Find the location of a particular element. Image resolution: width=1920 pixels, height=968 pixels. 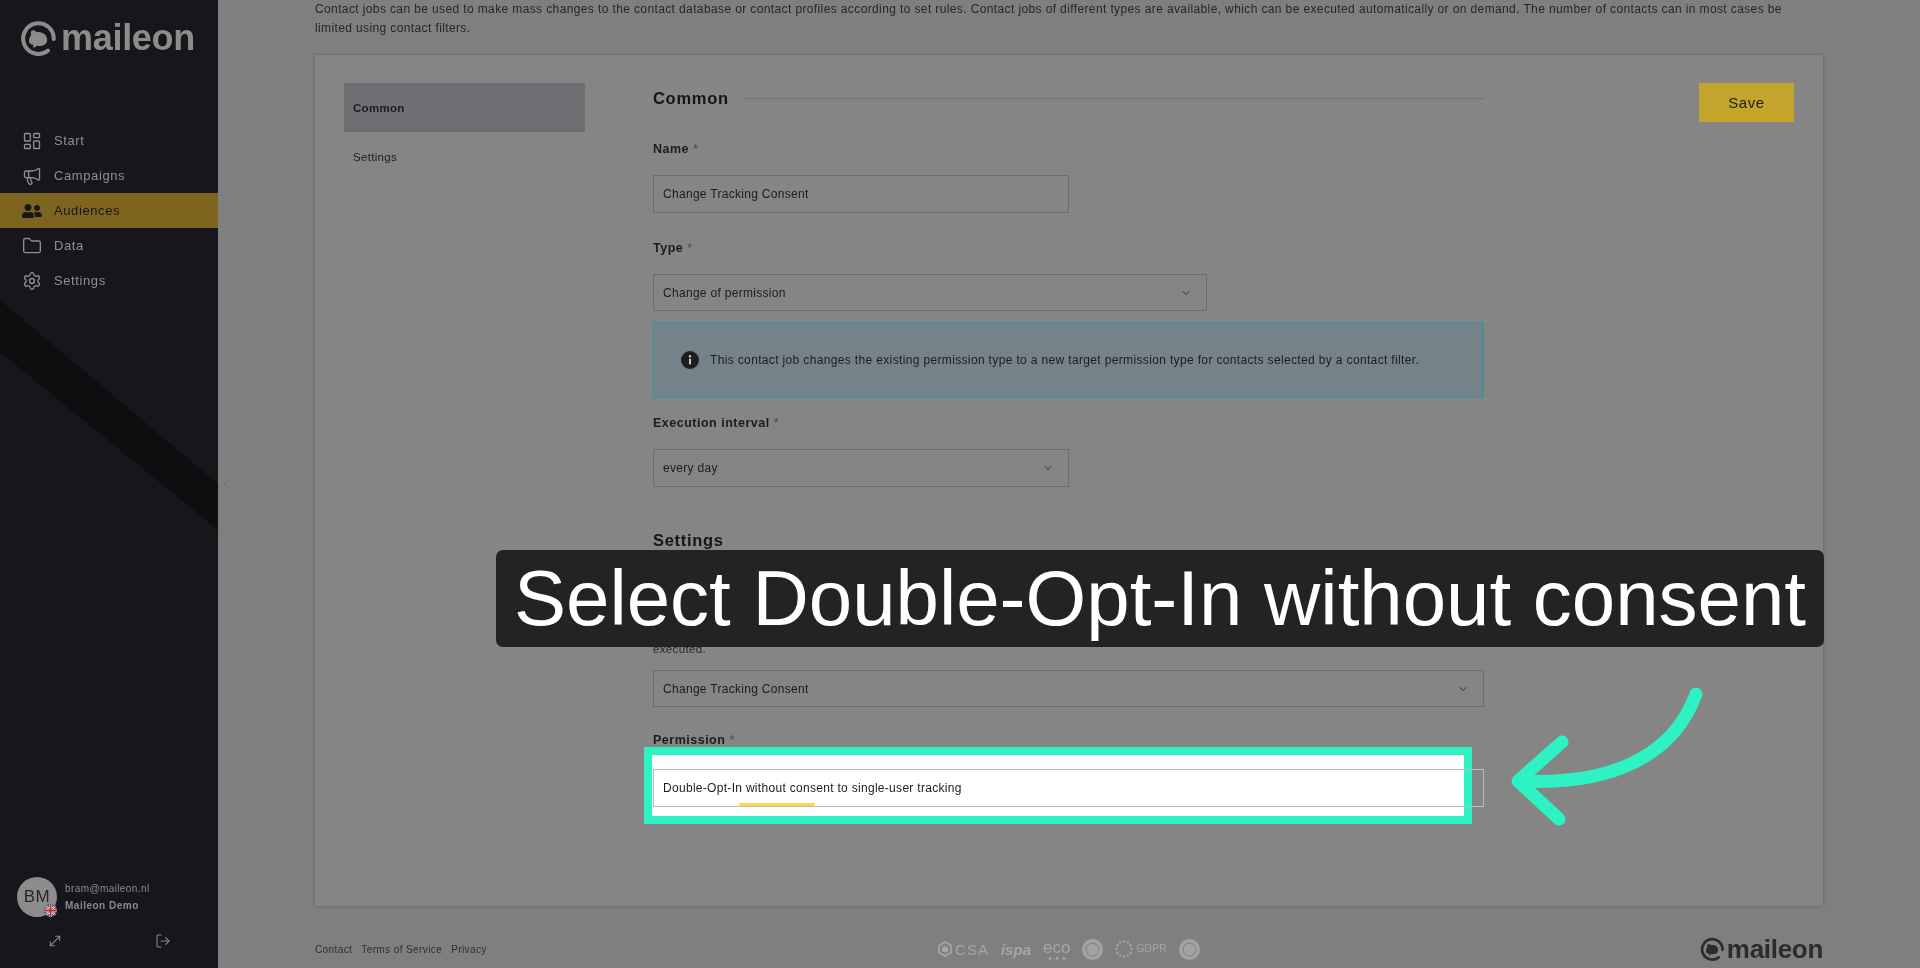

section-heading: Common is located at coordinates (691, 98).